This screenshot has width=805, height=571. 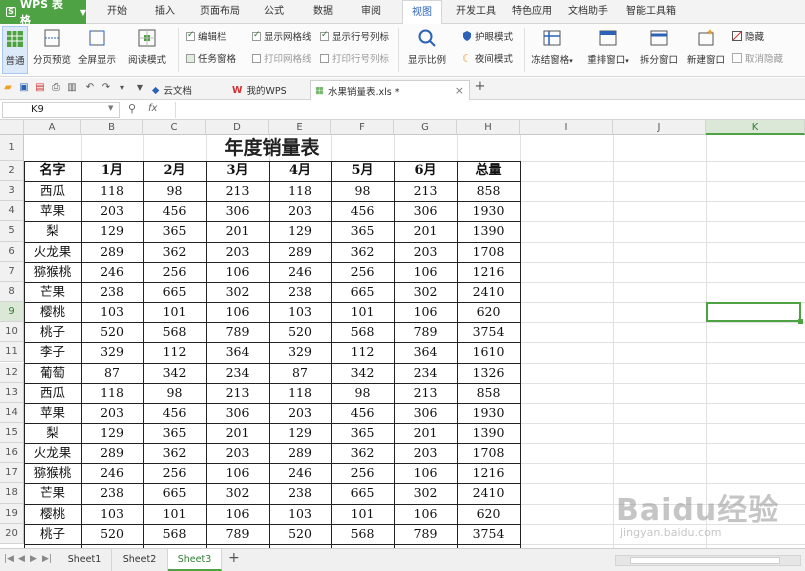 I want to click on table-header-cell: 1月, so click(x=112, y=171).